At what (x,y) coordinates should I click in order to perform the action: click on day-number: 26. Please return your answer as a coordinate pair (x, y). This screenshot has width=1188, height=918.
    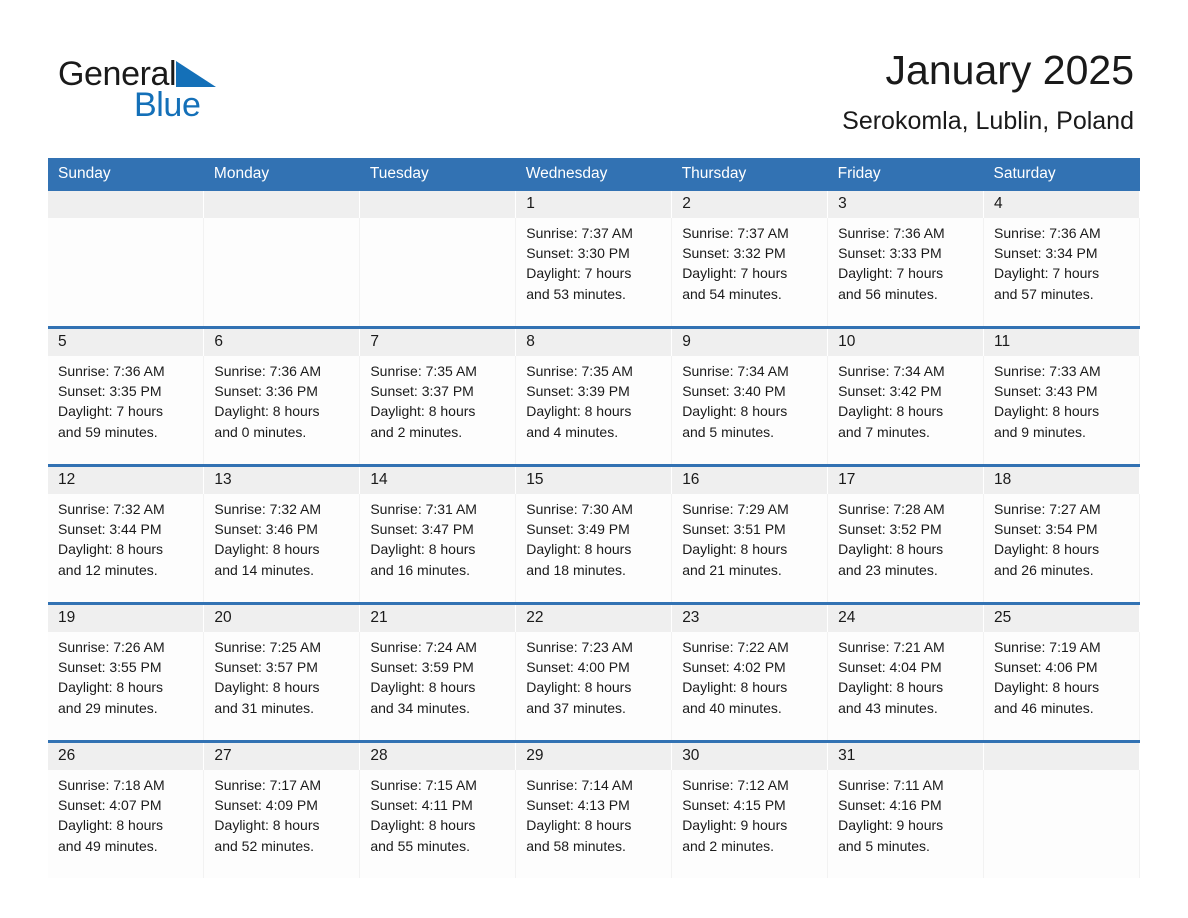
    Looking at the image, I should click on (126, 756).